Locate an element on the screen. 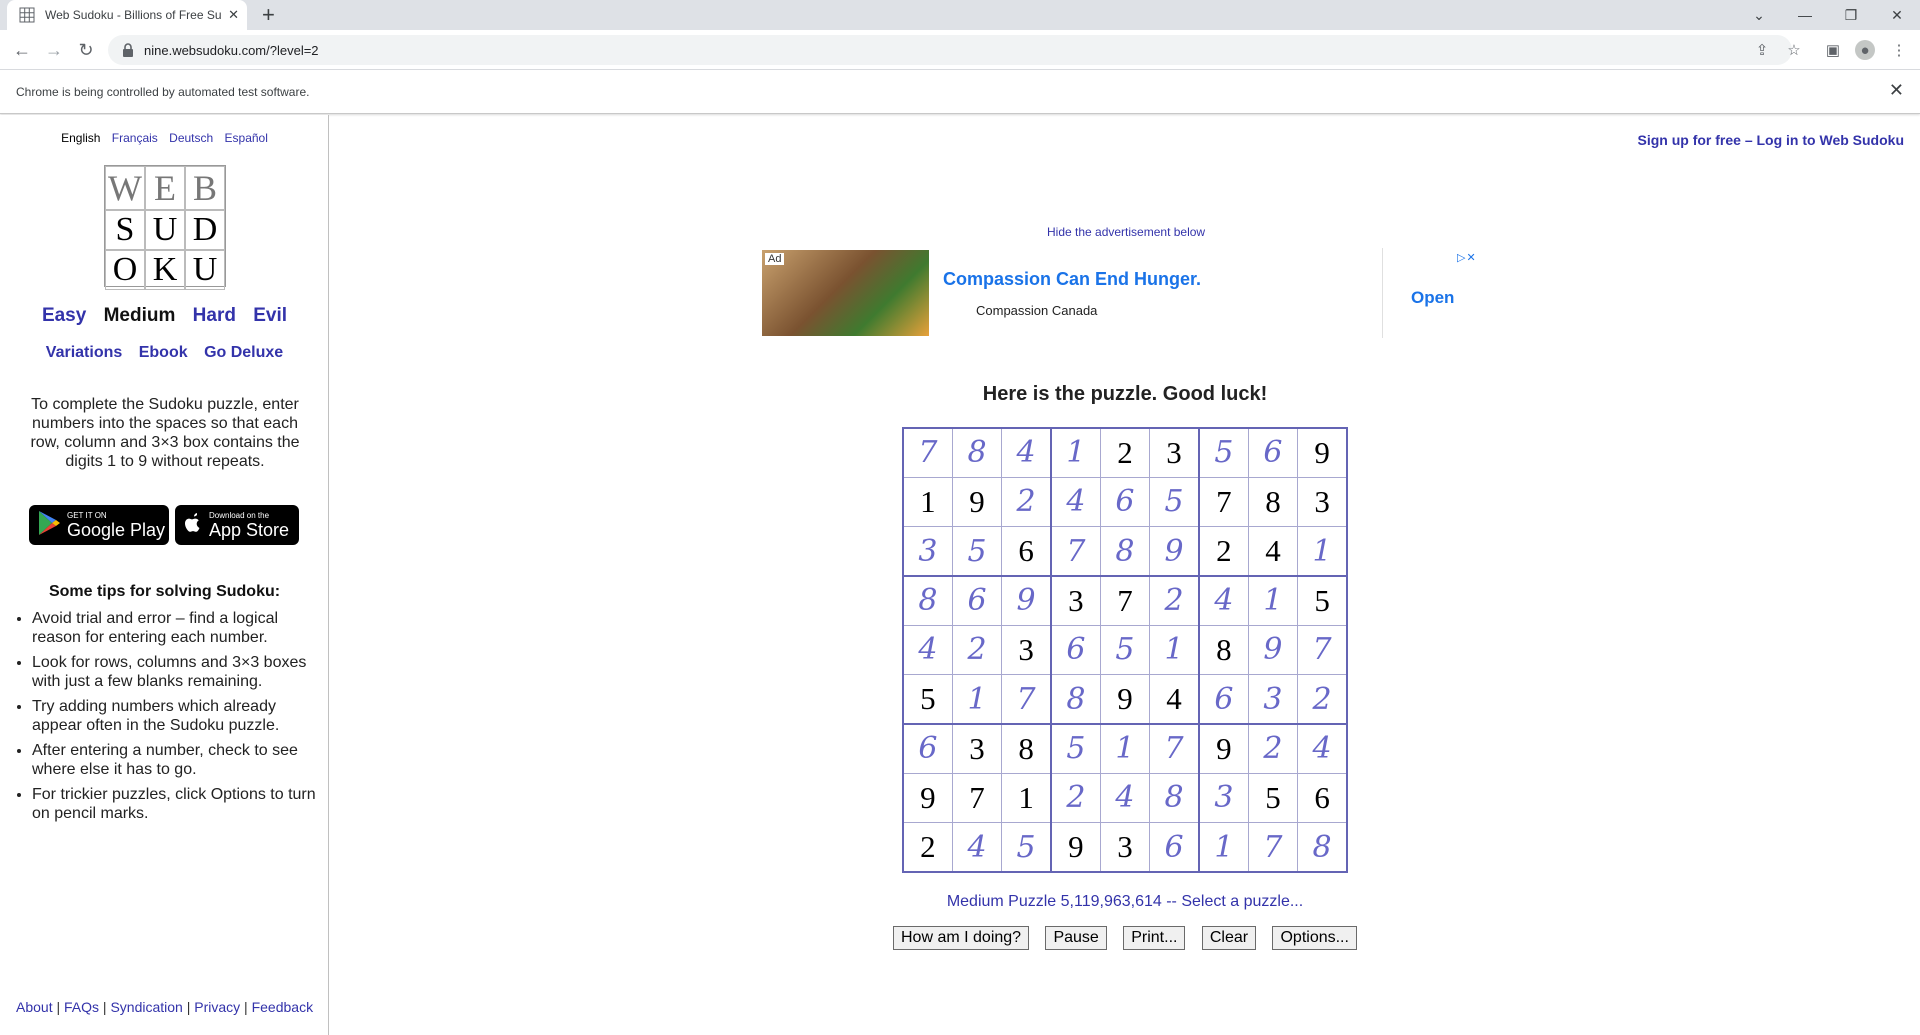 This screenshot has width=1920, height=1035. level-hard-link: Hard is located at coordinates (214, 315).